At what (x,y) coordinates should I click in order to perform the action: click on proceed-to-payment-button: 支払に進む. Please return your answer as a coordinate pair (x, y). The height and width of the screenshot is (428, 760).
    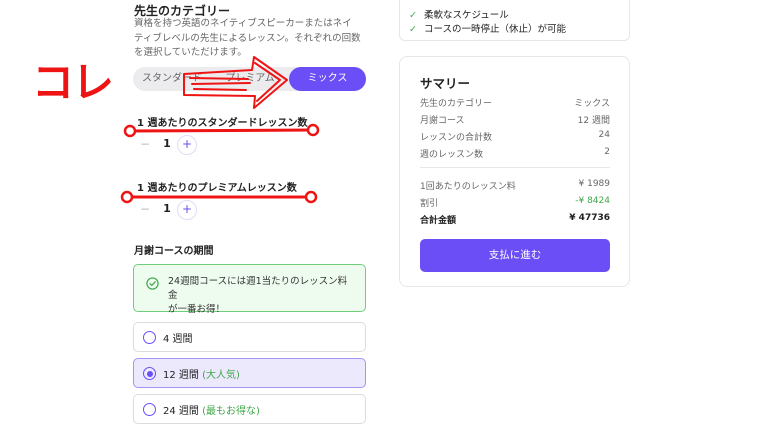
    Looking at the image, I should click on (515, 255).